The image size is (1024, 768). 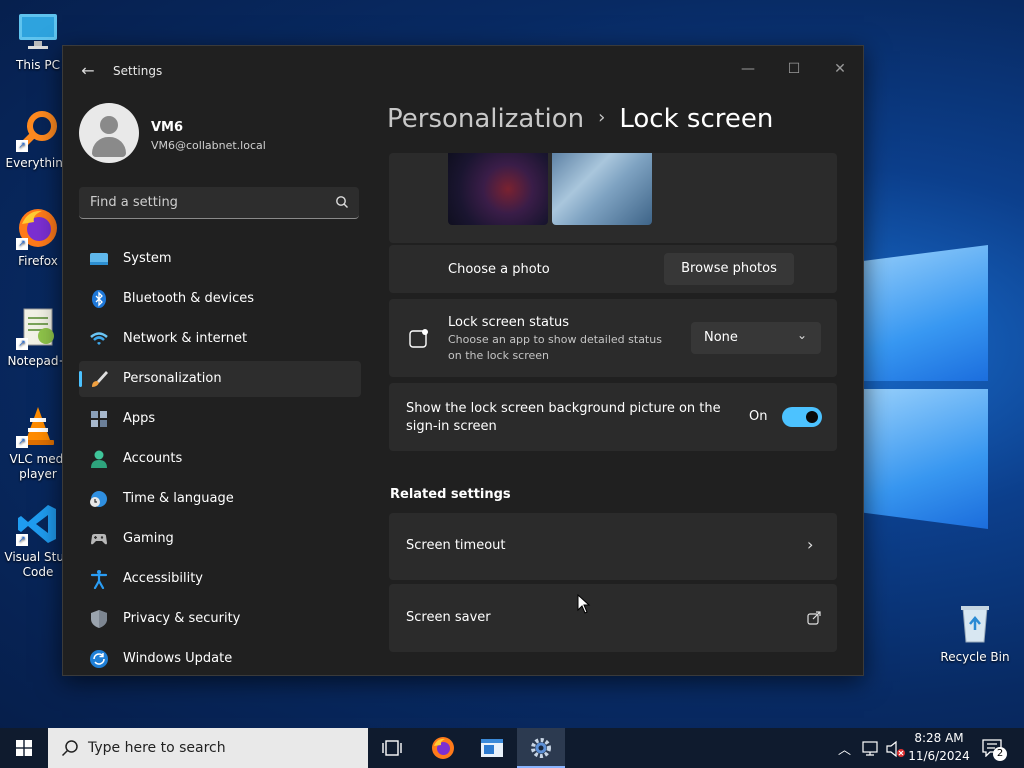 What do you see at coordinates (38, 130) in the screenshot?
I see `magnifier-icon: ↗` at bounding box center [38, 130].